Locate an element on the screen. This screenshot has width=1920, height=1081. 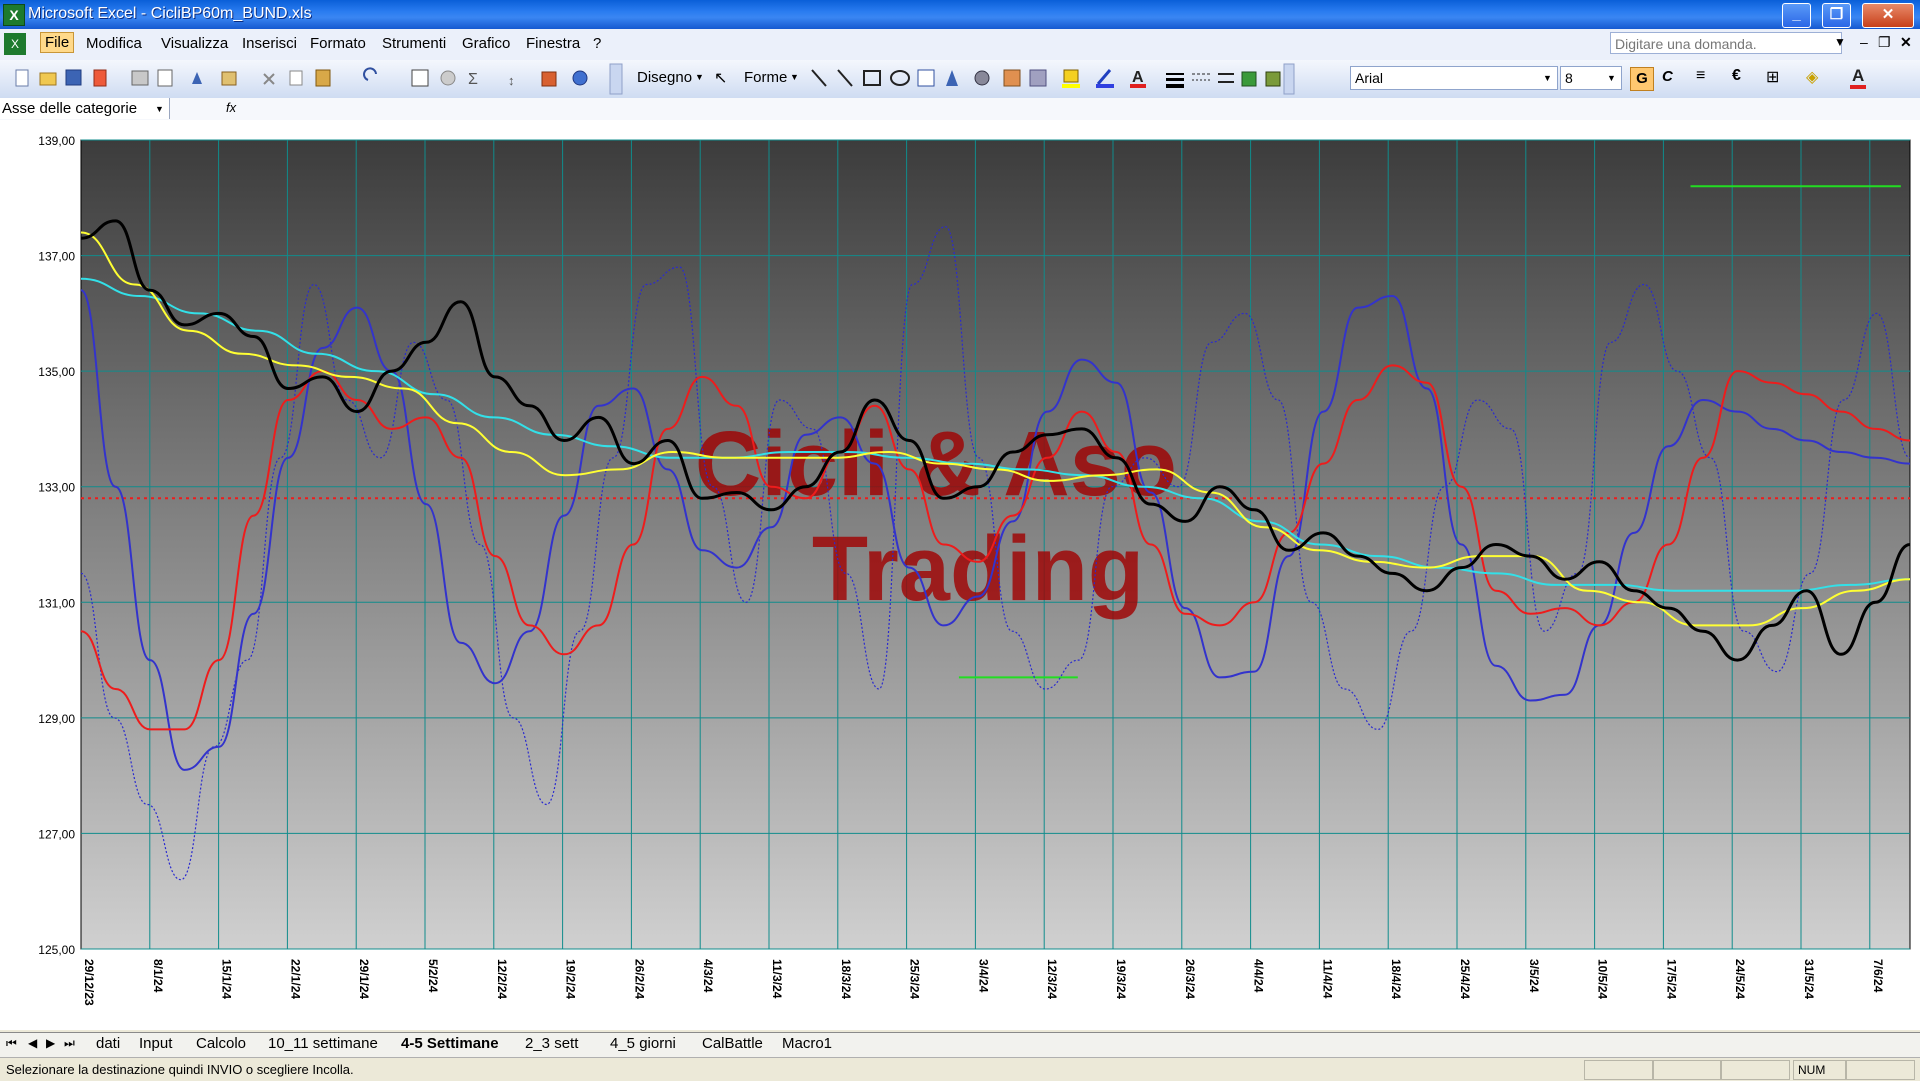
y-tick-label: 131,00 is located at coordinates (56, 603).